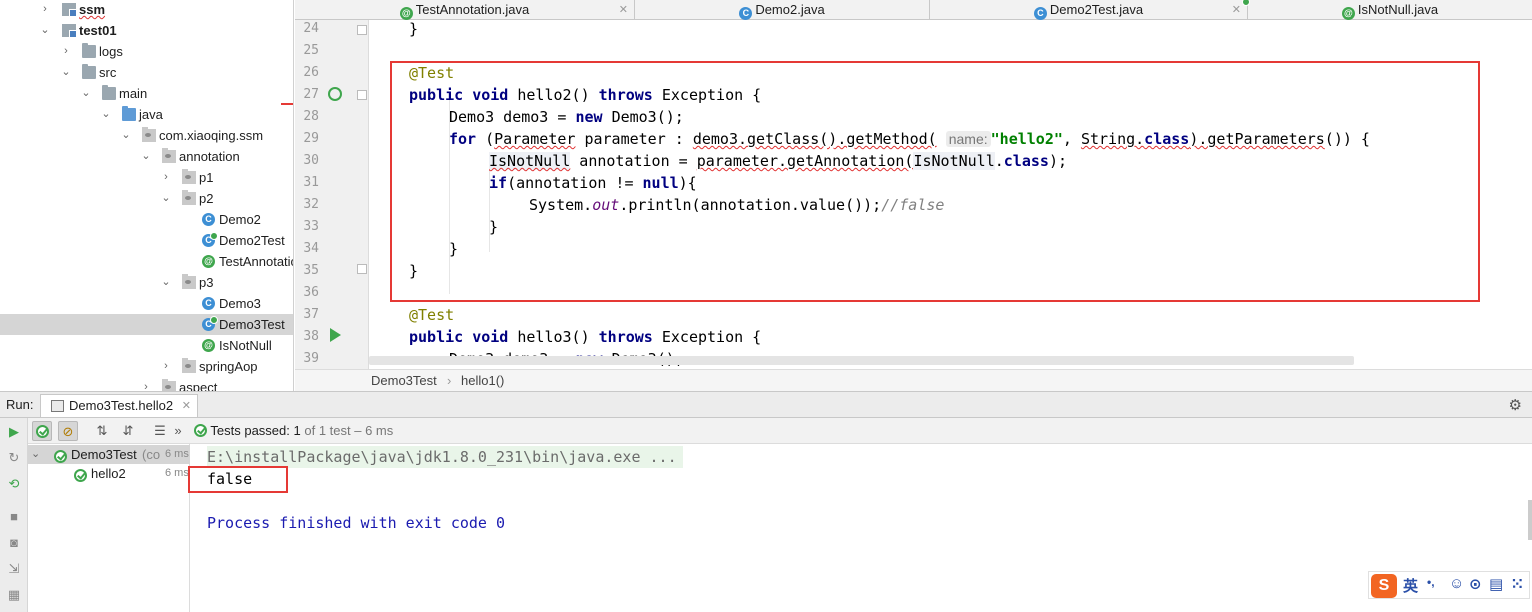  What do you see at coordinates (109, 454) in the screenshot?
I see `test-row-class: ⌄ Demo3Test (co 6 ms` at bounding box center [109, 454].